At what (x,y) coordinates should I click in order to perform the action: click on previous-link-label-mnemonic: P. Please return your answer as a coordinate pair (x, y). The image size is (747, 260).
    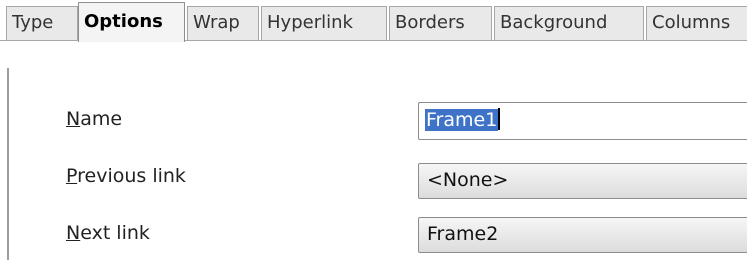
    Looking at the image, I should click on (72, 176).